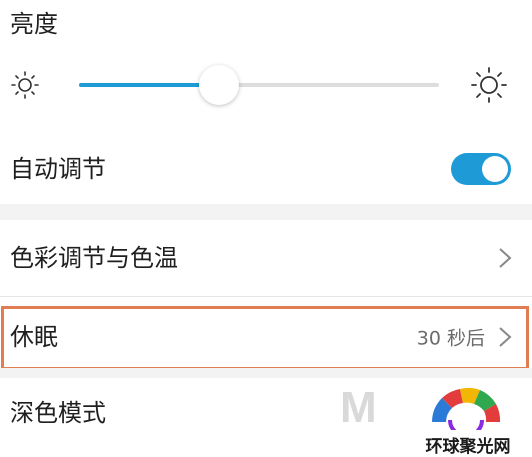 The height and width of the screenshot is (457, 532). What do you see at coordinates (450, 338) in the screenshot?
I see `sleep-value: 30 秒后` at bounding box center [450, 338].